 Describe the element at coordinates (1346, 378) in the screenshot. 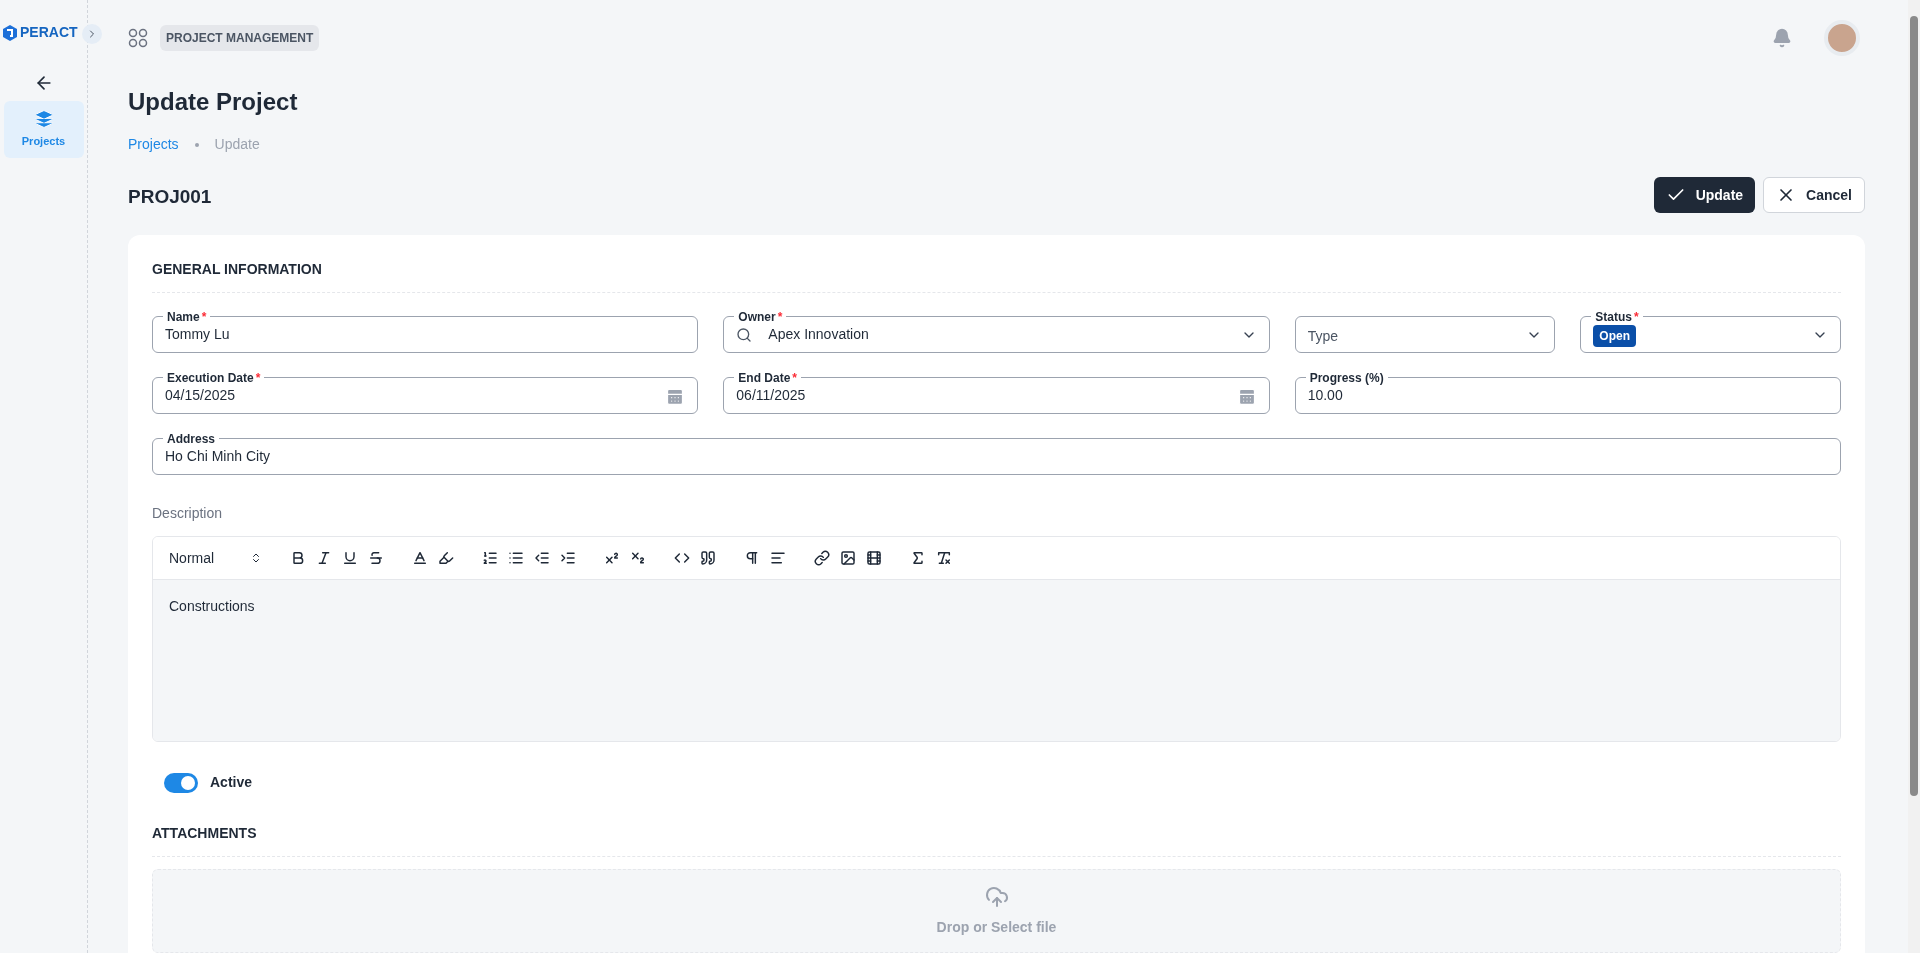

I see `field-label: Progress (%)` at that location.